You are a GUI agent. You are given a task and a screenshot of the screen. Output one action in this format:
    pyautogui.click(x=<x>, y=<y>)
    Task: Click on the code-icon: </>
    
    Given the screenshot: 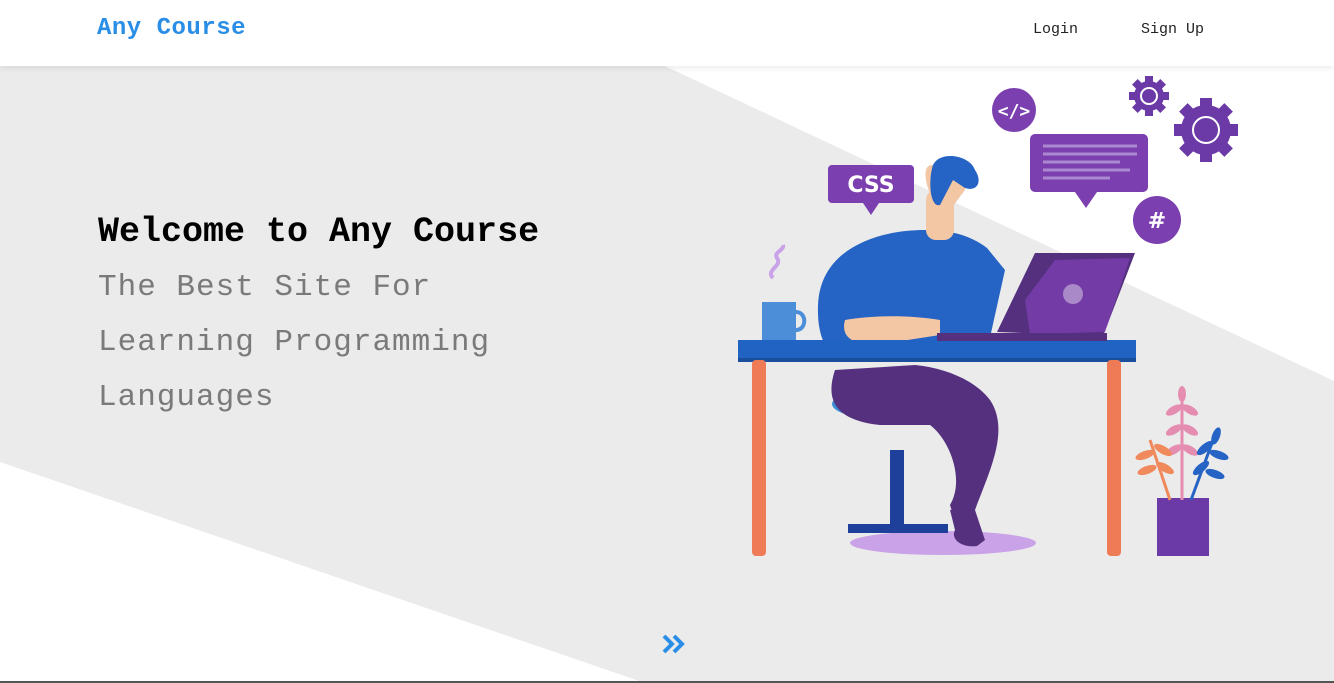 What is the action you would take?
    pyautogui.click(x=1014, y=110)
    